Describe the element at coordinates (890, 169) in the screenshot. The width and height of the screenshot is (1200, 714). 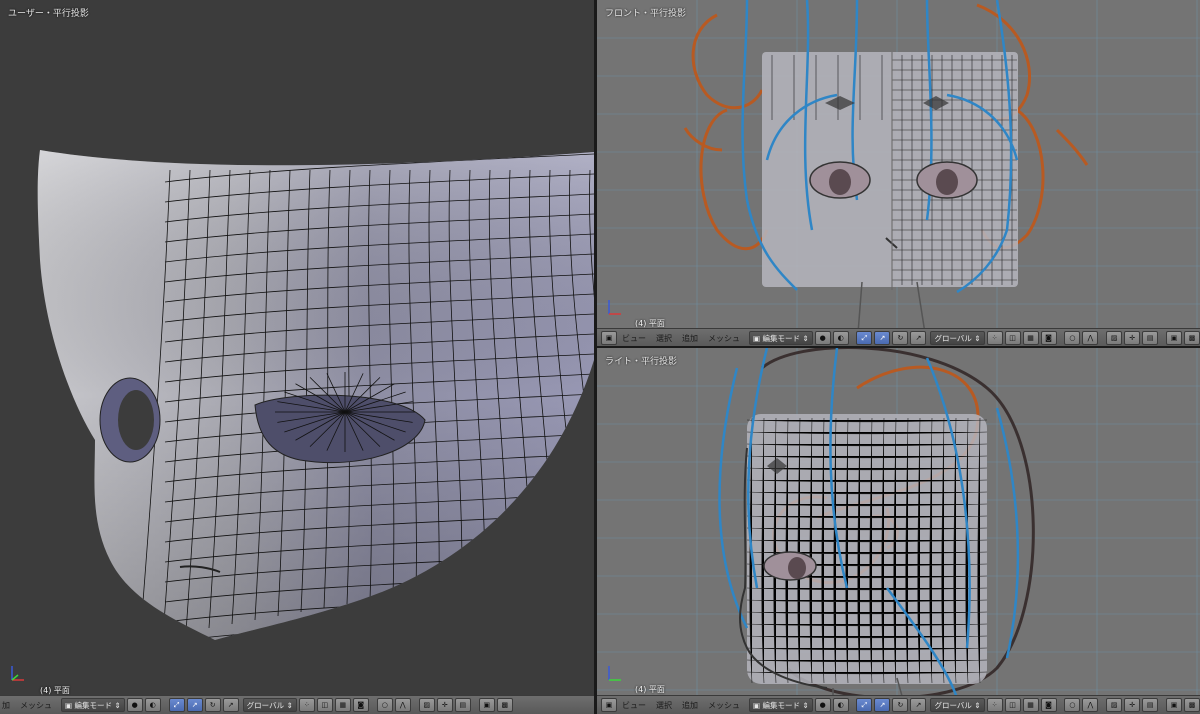
I see `front-mesh-panel` at that location.